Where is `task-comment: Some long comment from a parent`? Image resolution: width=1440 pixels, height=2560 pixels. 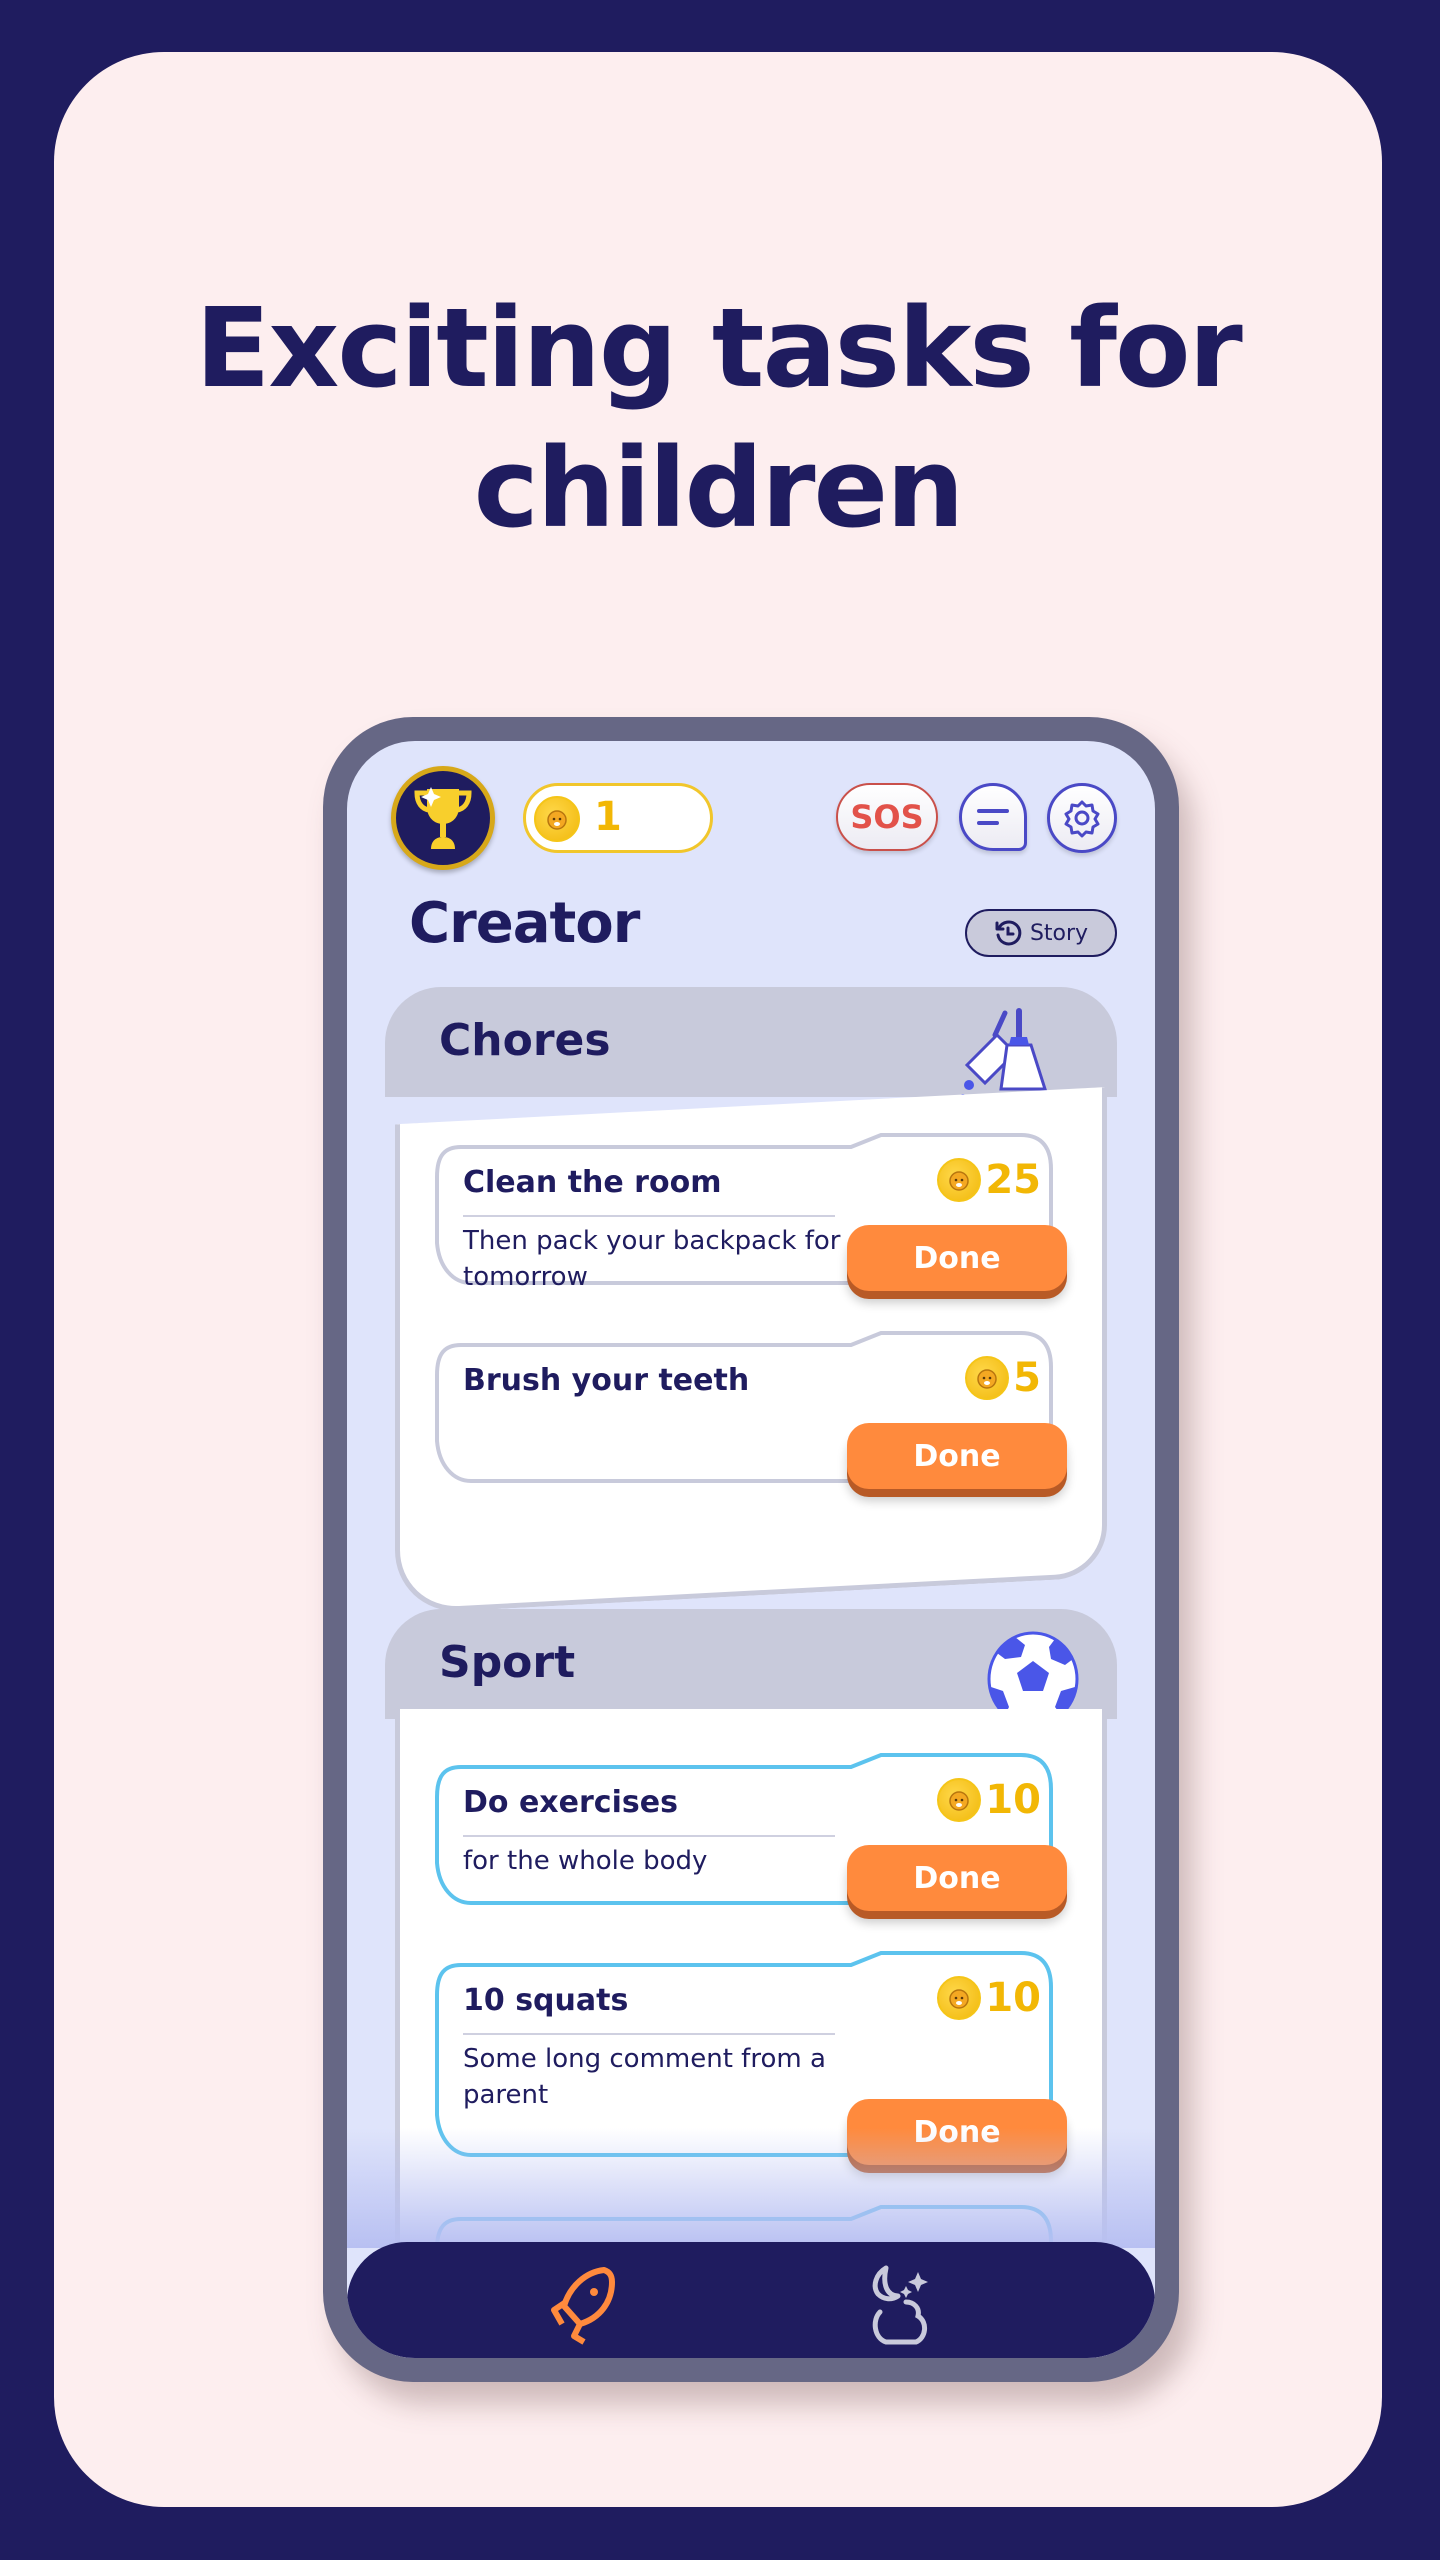
task-comment: Some long comment from a parent is located at coordinates (644, 2077).